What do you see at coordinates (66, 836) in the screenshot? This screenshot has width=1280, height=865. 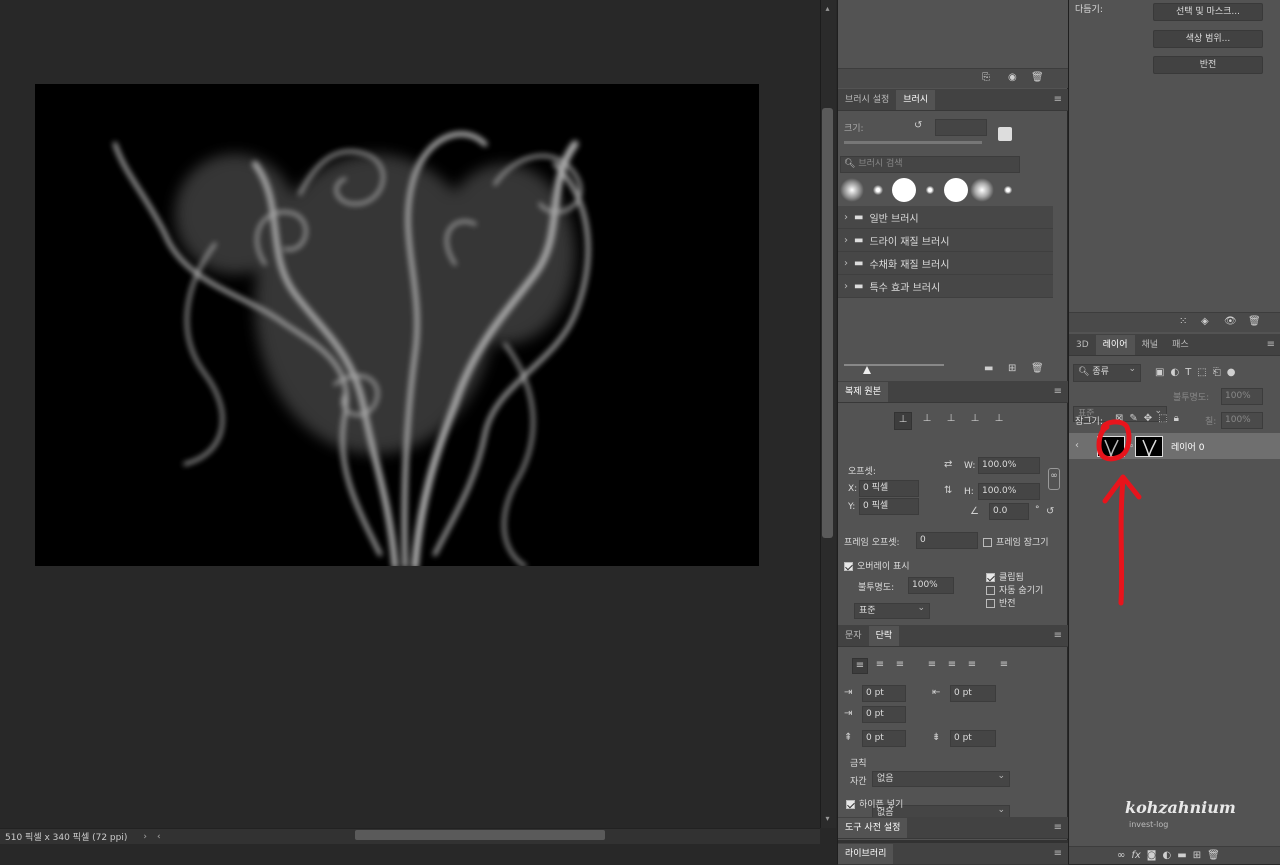 I see `document-info: 510 픽셀 x 340 픽셀 (72 ppi)` at bounding box center [66, 836].